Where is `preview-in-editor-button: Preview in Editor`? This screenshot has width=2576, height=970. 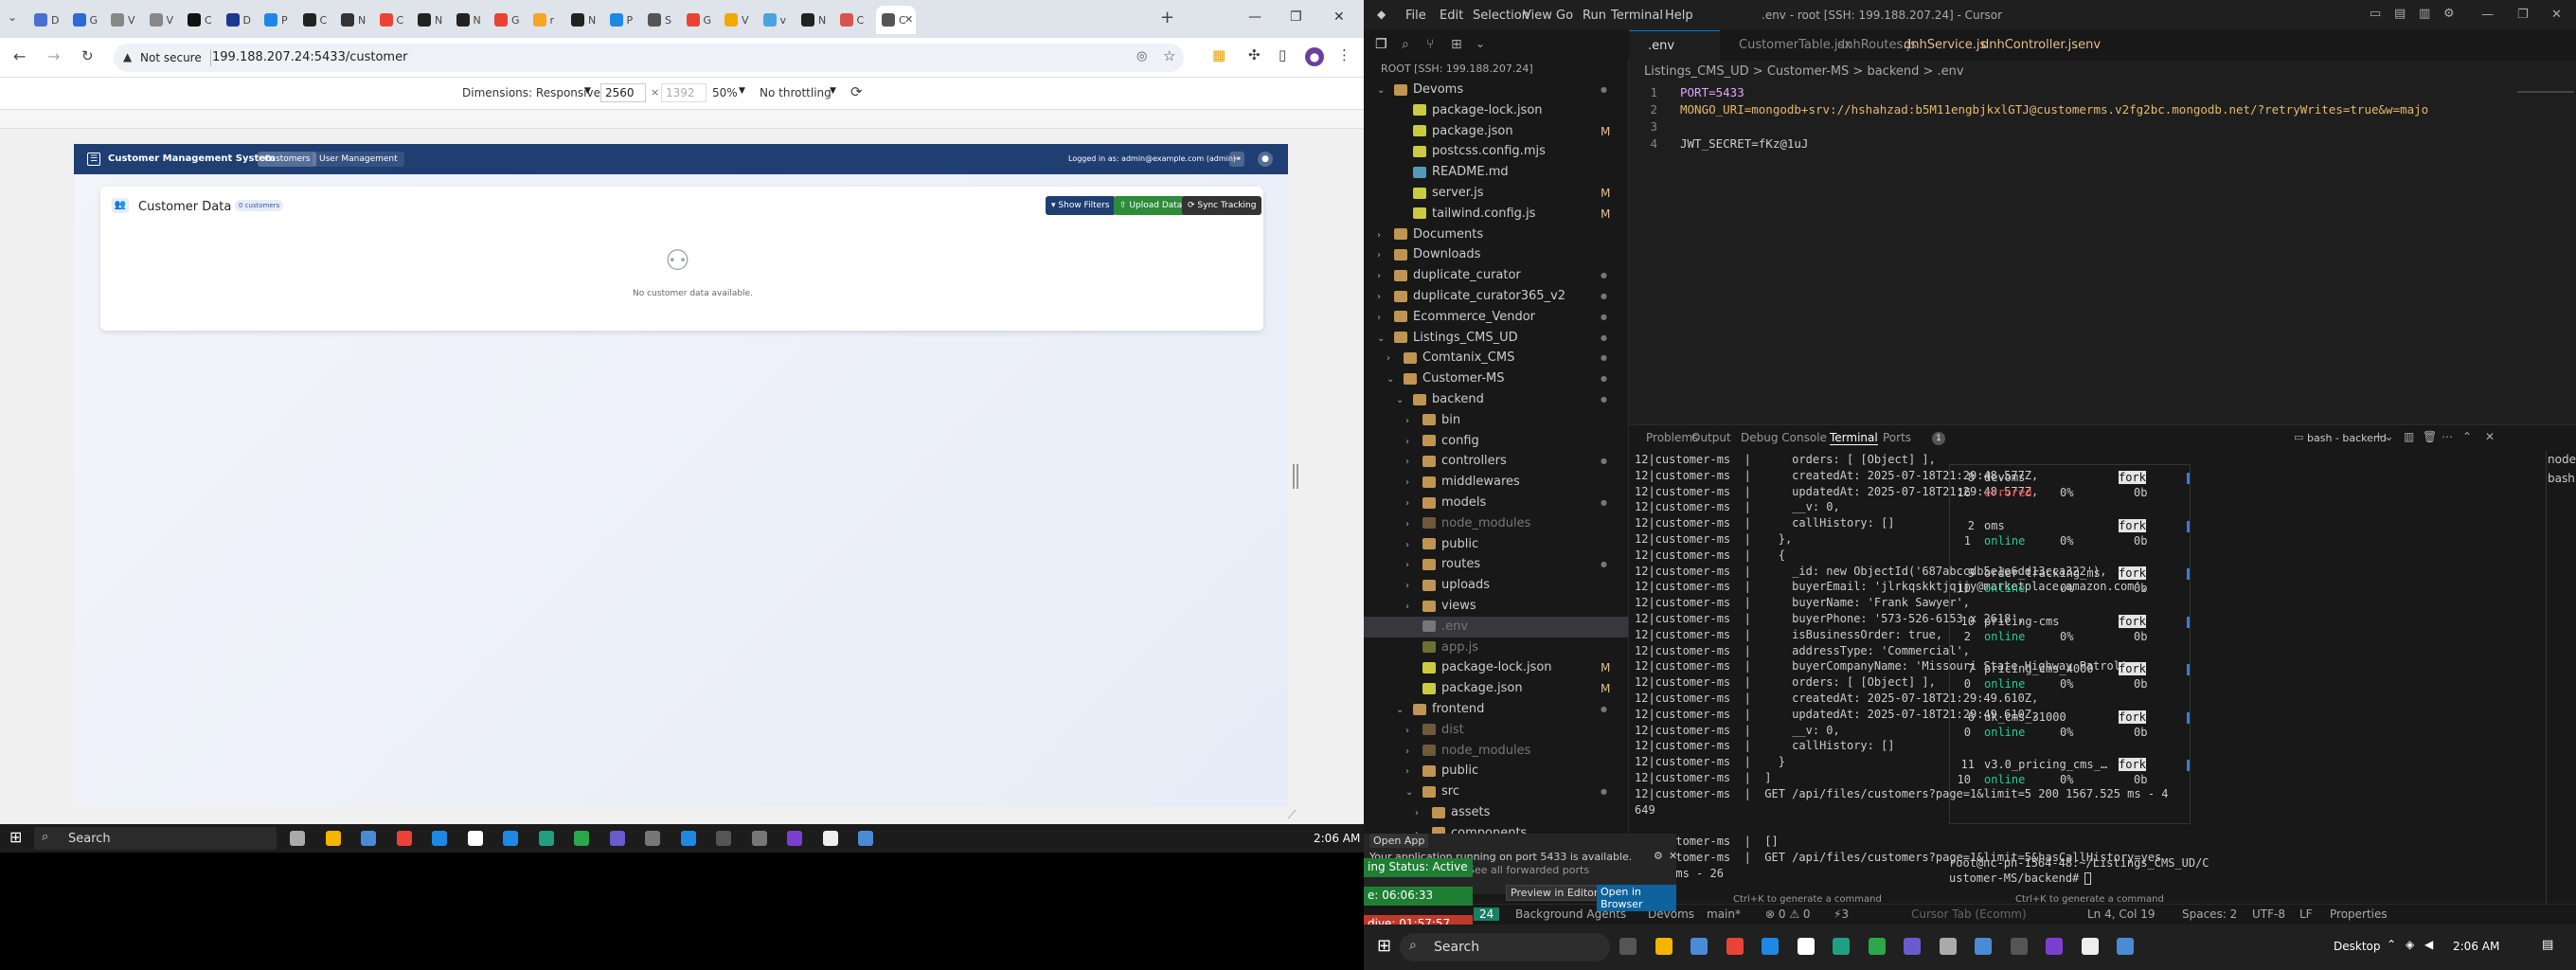 preview-in-editor-button: Preview in Editor is located at coordinates (1554, 893).